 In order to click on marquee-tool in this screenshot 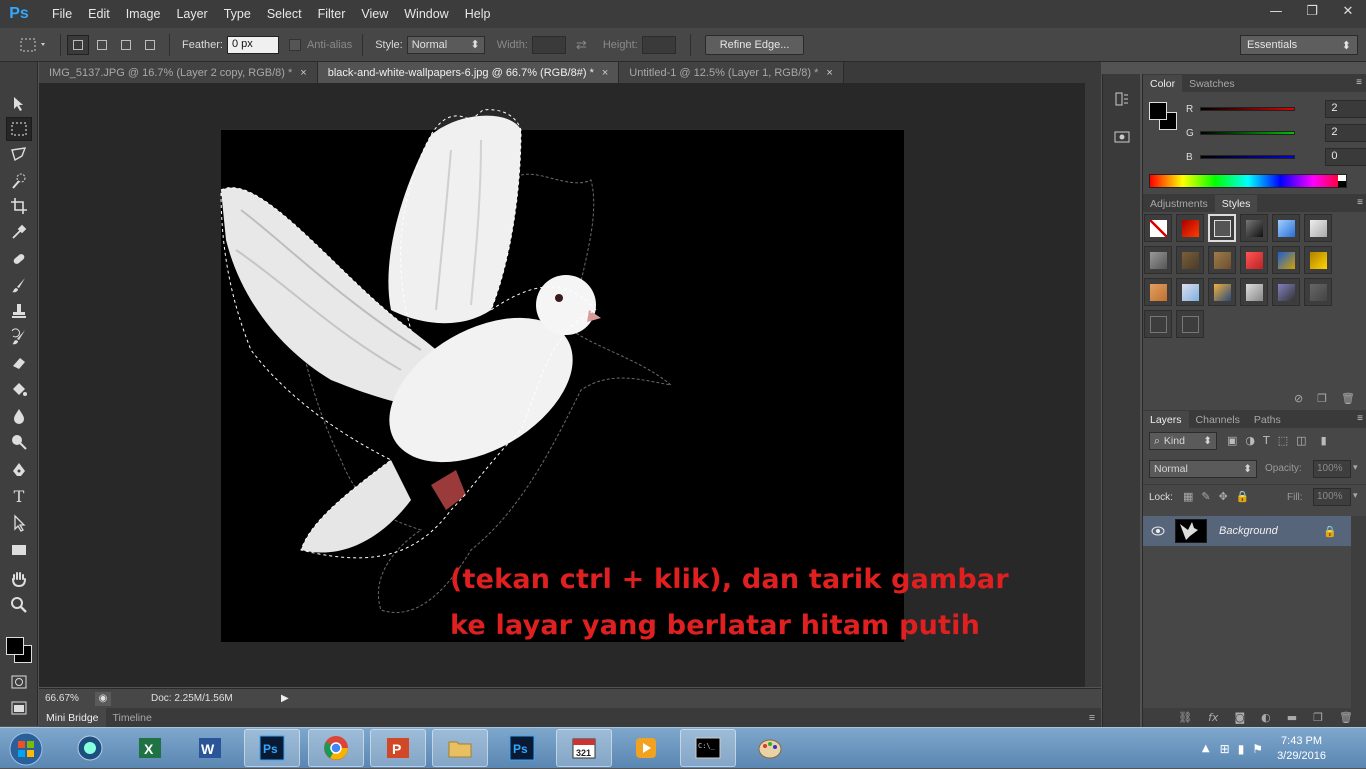, I will do `click(19, 129)`.